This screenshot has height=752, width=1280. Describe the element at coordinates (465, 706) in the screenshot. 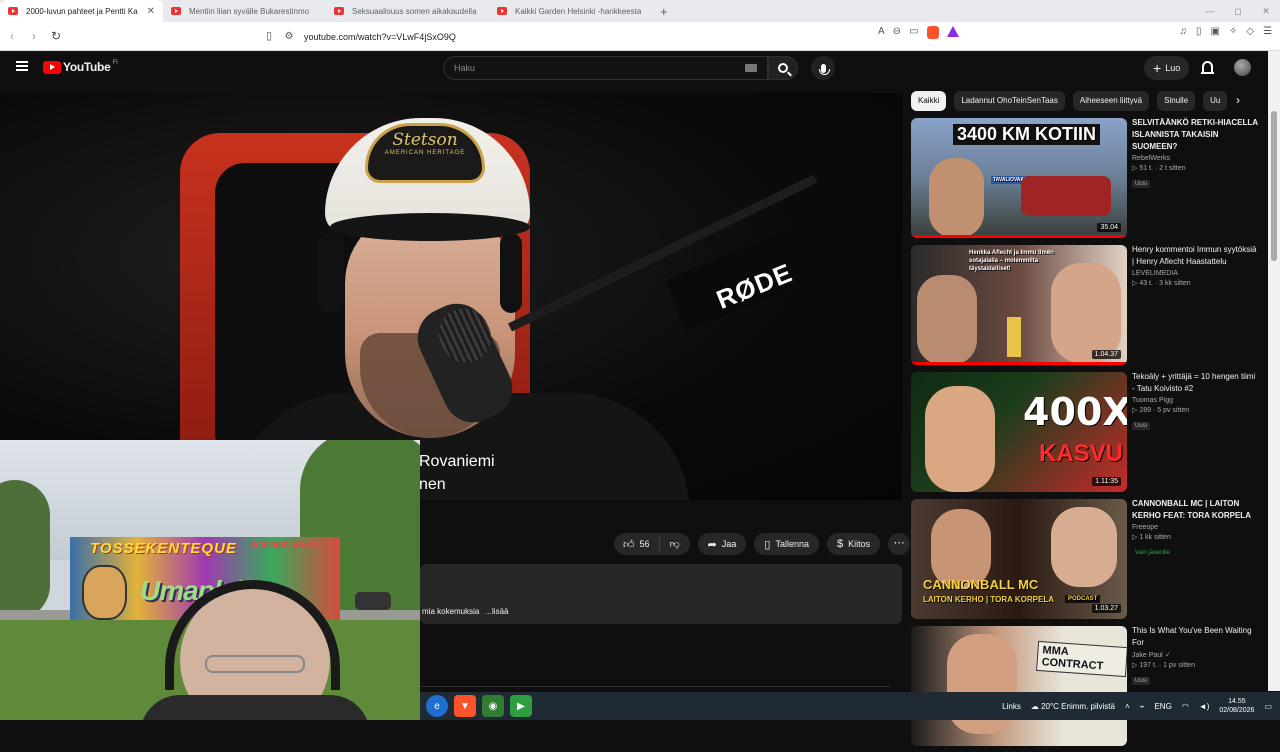

I see `brave-icon: ▼` at that location.